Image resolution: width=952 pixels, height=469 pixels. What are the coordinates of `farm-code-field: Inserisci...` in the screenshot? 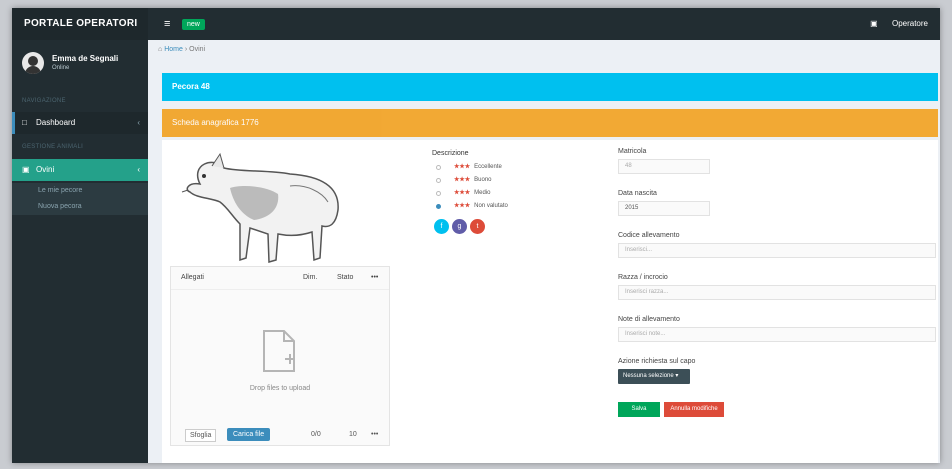 It's located at (777, 250).